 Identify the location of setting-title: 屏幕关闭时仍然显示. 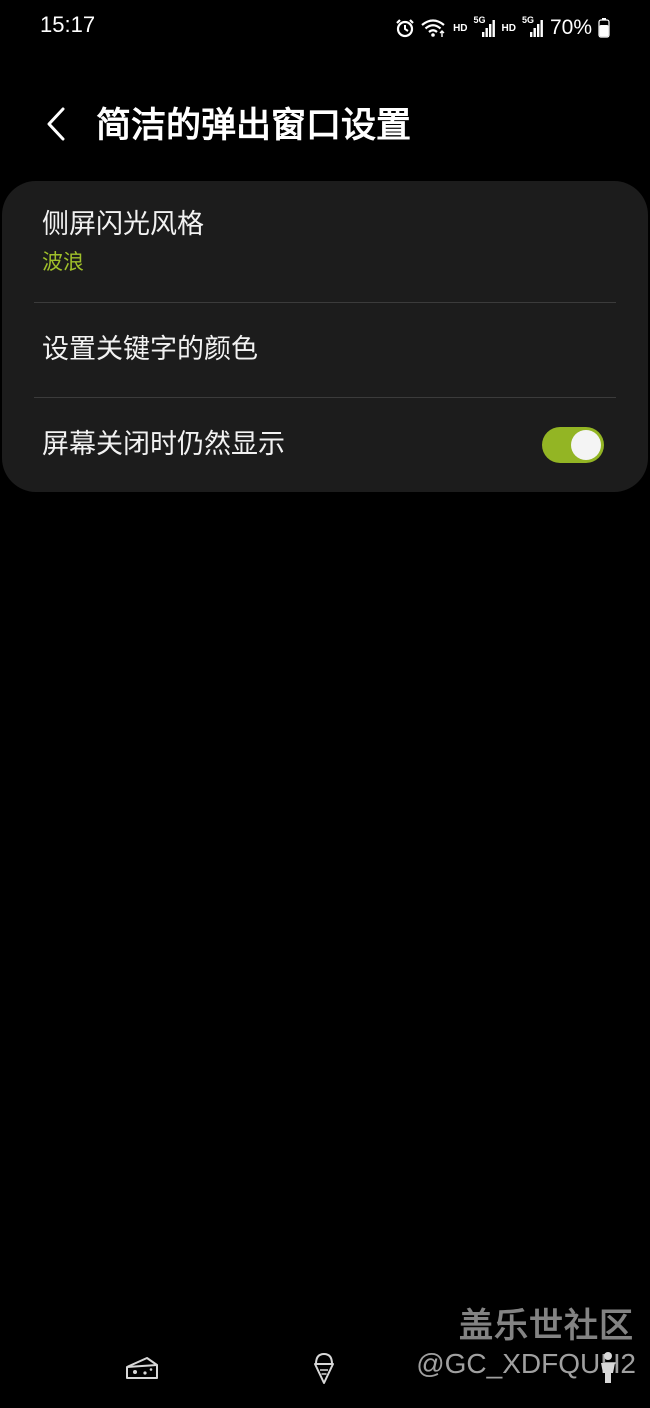
(163, 444).